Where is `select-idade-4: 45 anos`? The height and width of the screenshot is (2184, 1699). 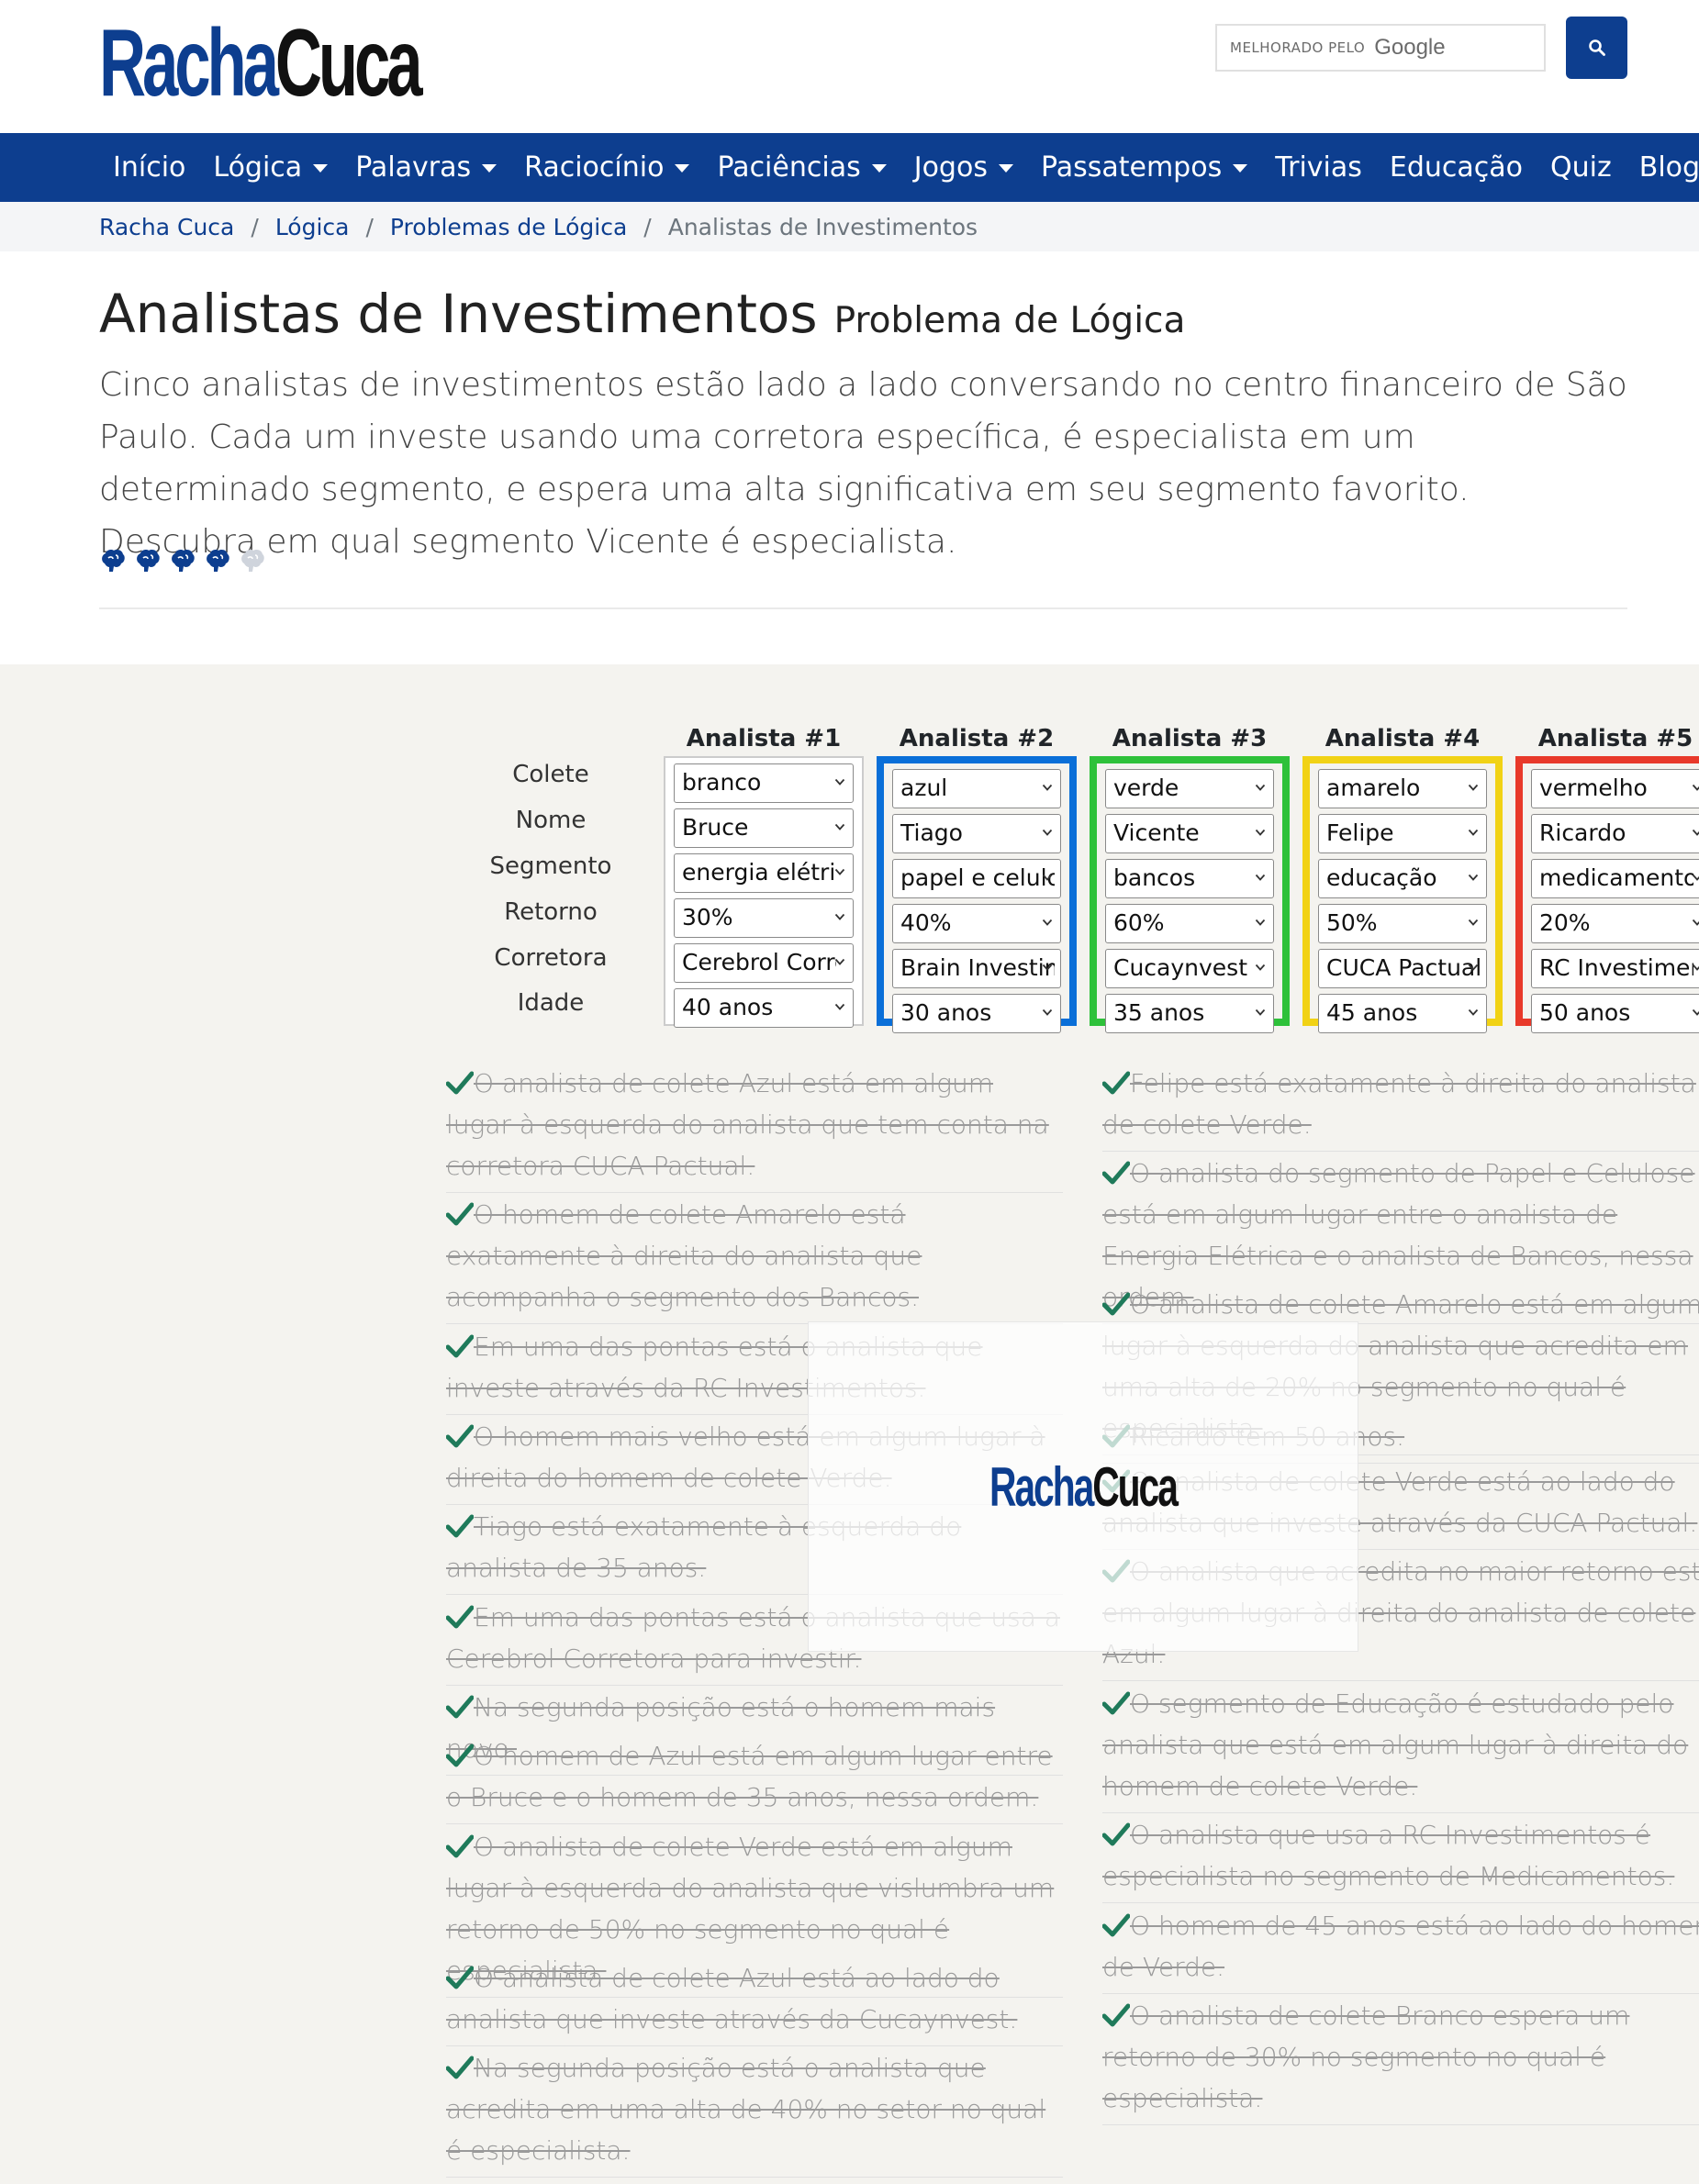 select-idade-4: 45 anos is located at coordinates (1402, 1013).